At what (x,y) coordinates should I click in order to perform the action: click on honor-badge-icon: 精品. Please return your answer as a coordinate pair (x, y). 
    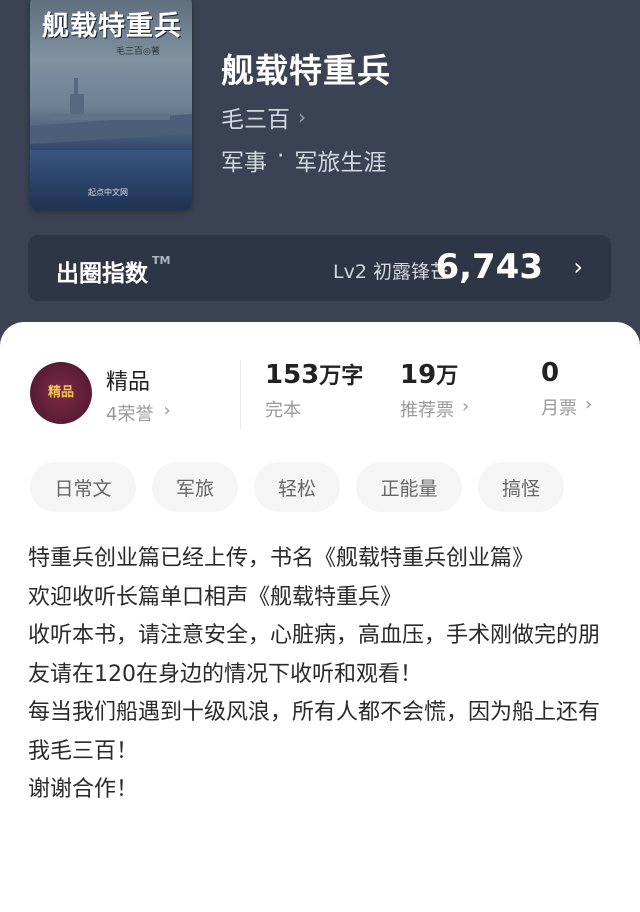
    Looking at the image, I should click on (61, 393).